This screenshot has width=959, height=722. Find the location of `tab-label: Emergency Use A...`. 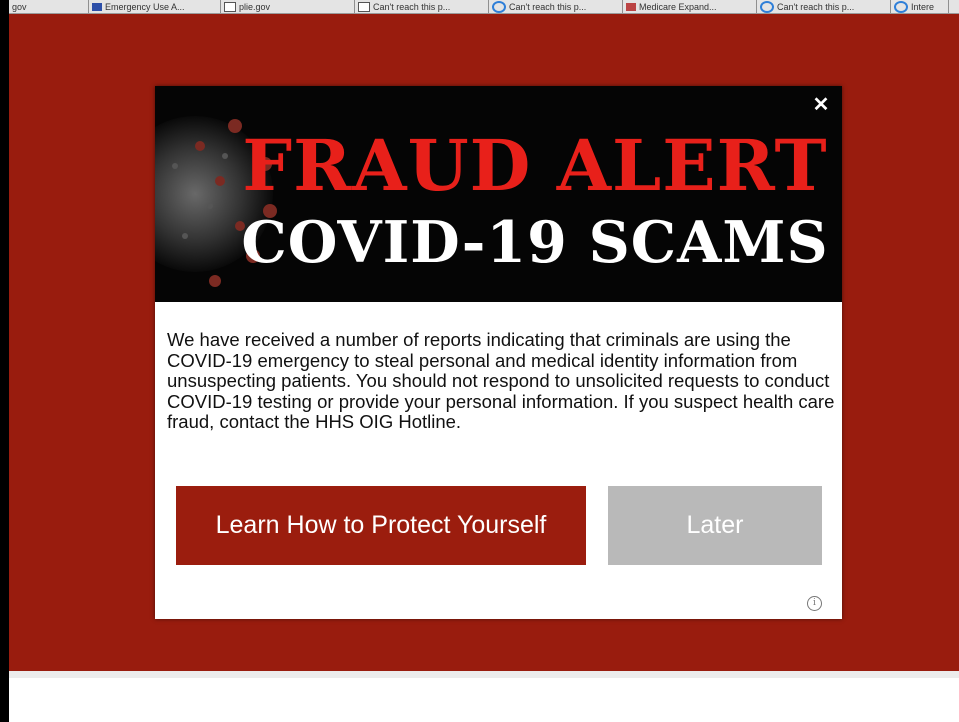

tab-label: Emergency Use A... is located at coordinates (145, 6).